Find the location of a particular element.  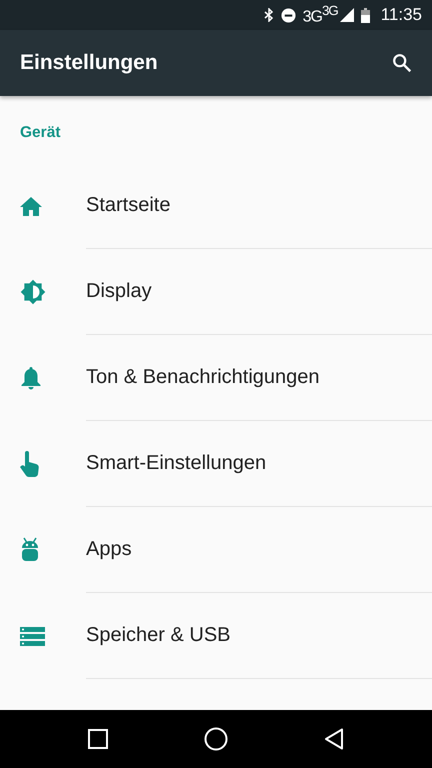

item-label: Smart-Einstellungen is located at coordinates (176, 463).